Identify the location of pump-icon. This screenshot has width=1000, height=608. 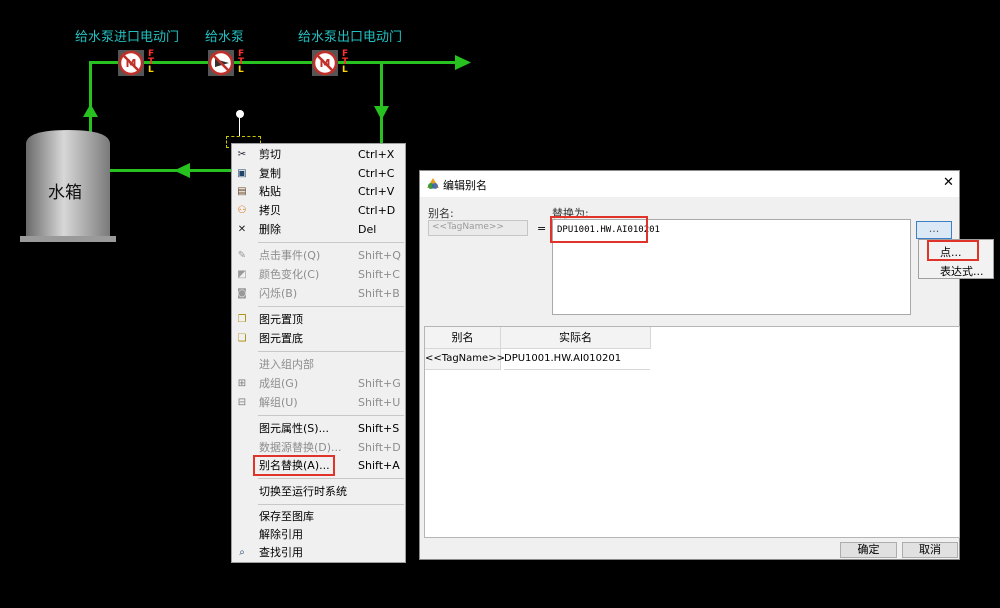
(221, 63).